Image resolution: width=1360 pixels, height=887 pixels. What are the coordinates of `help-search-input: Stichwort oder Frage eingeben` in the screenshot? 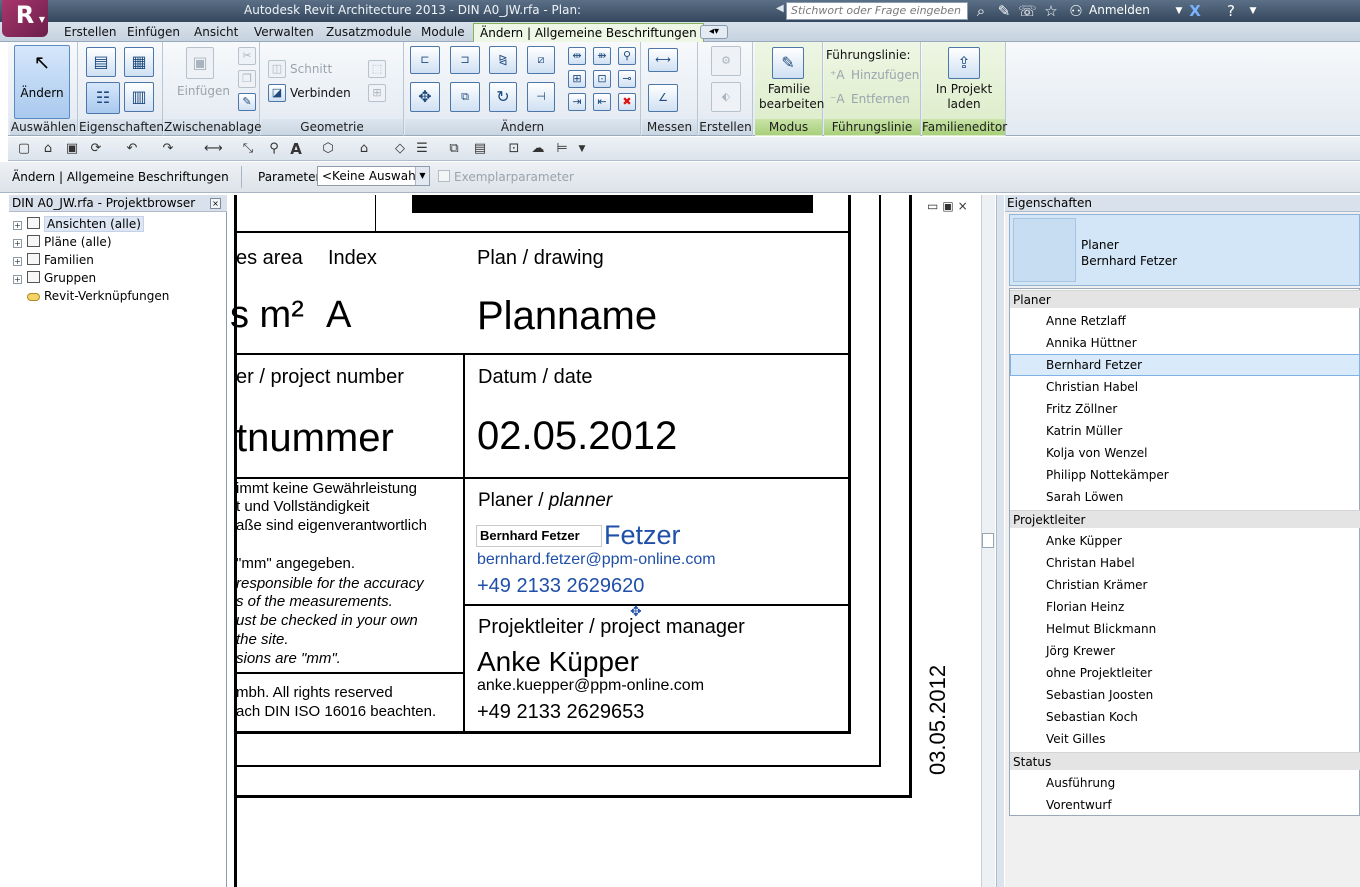 It's located at (877, 11).